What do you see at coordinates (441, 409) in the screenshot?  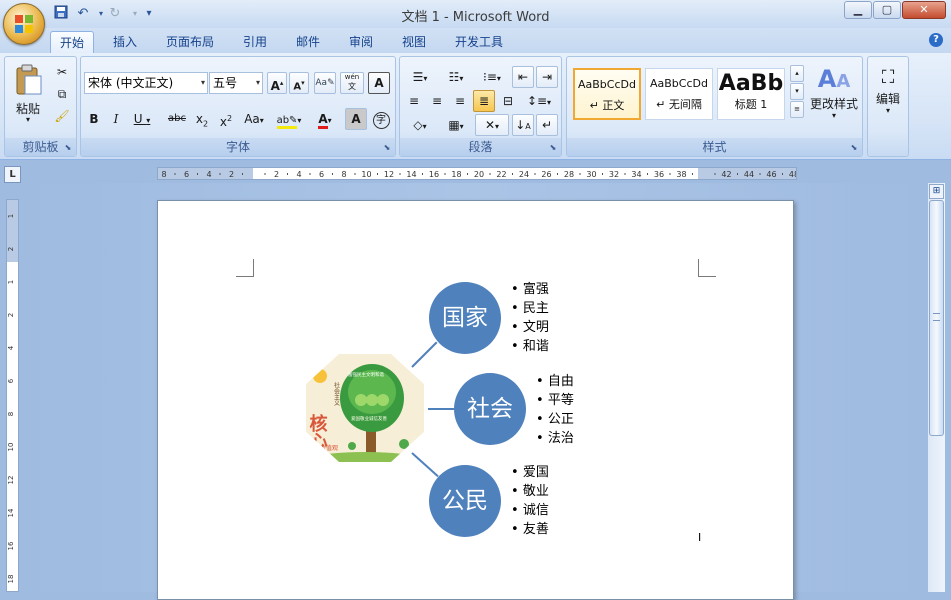 I see `connector-line-middle` at bounding box center [441, 409].